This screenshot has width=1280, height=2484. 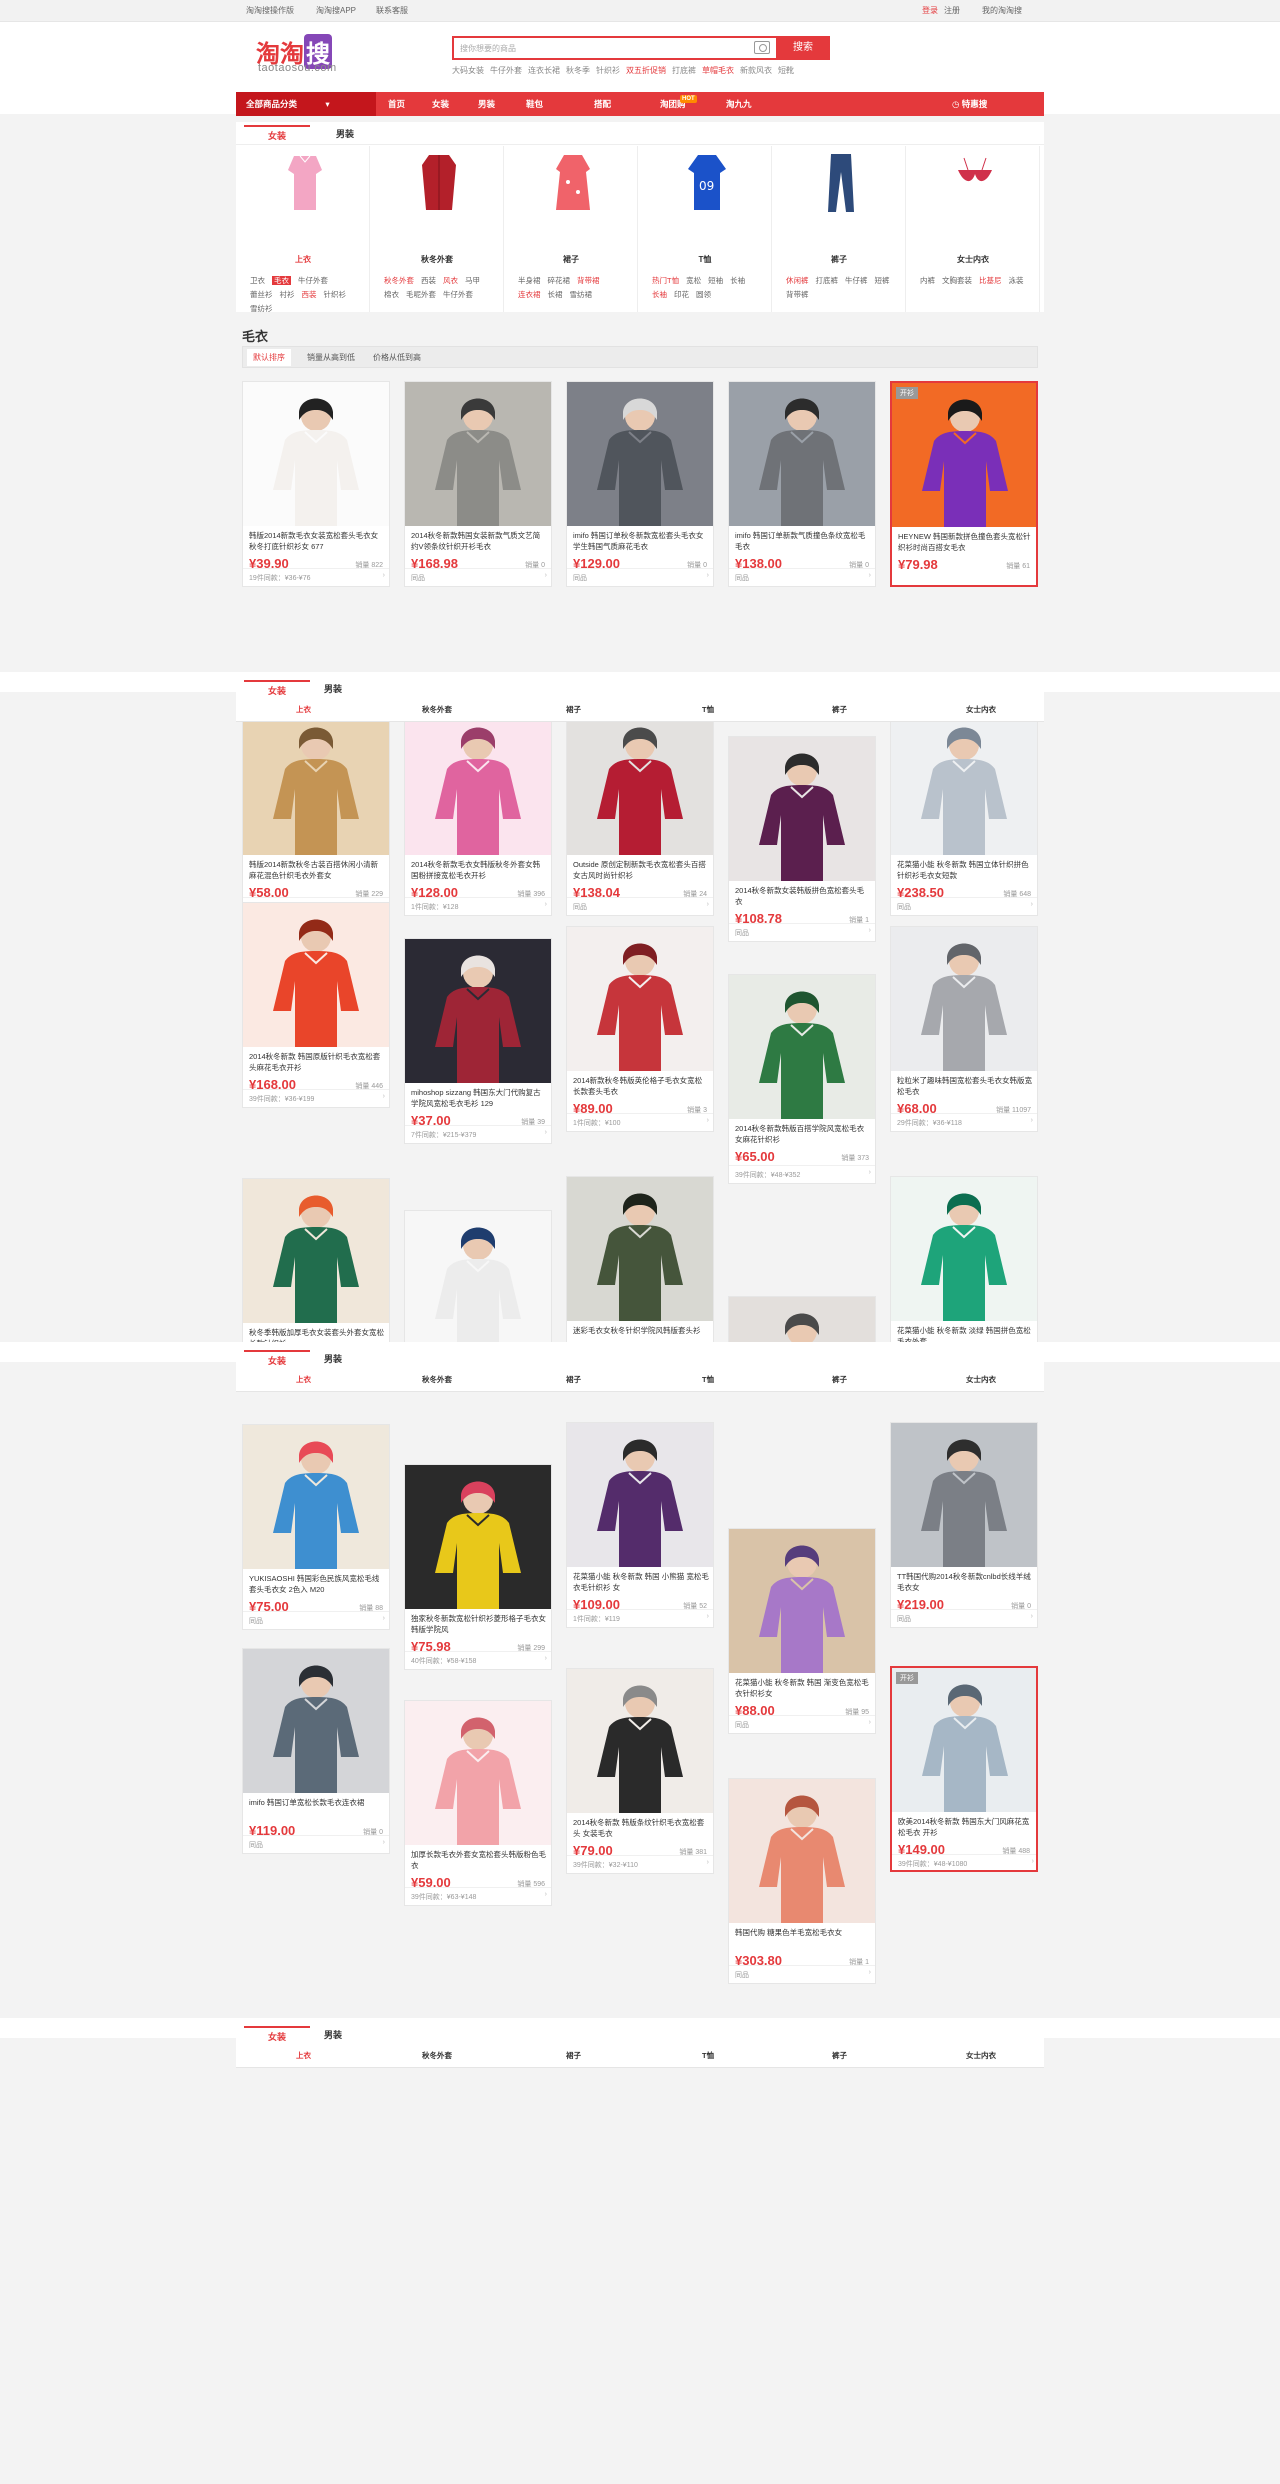 I want to click on same-style-link: 39件同款：¥48-¥352, so click(x=802, y=1174).